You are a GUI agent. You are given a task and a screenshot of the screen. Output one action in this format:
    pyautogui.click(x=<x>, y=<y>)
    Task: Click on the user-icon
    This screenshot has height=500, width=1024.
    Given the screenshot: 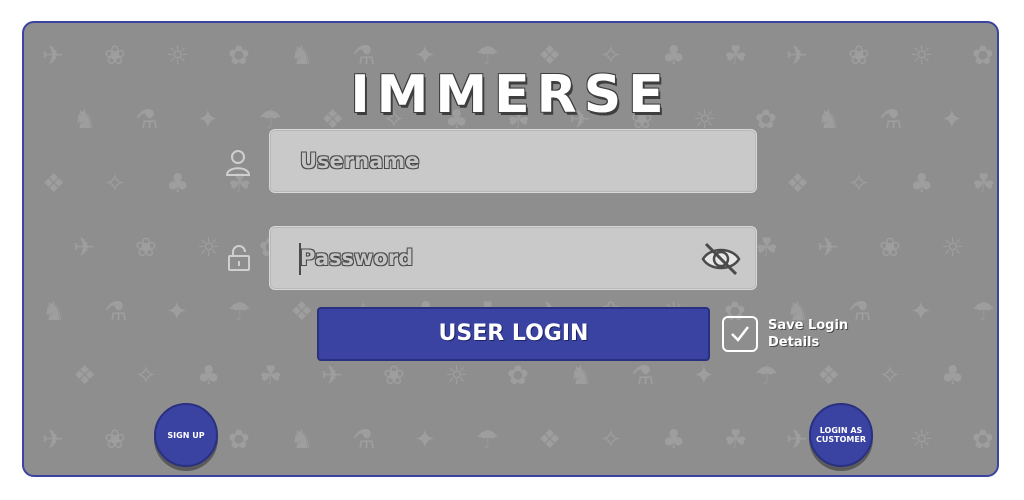 What is the action you would take?
    pyautogui.click(x=238, y=163)
    